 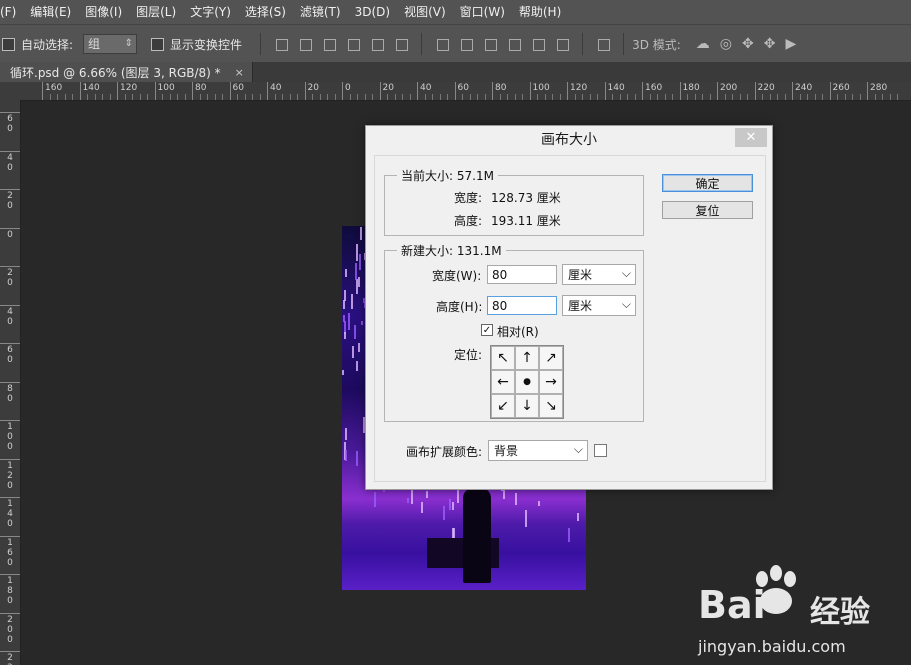 I want to click on close-icon: ×, so click(x=239, y=72).